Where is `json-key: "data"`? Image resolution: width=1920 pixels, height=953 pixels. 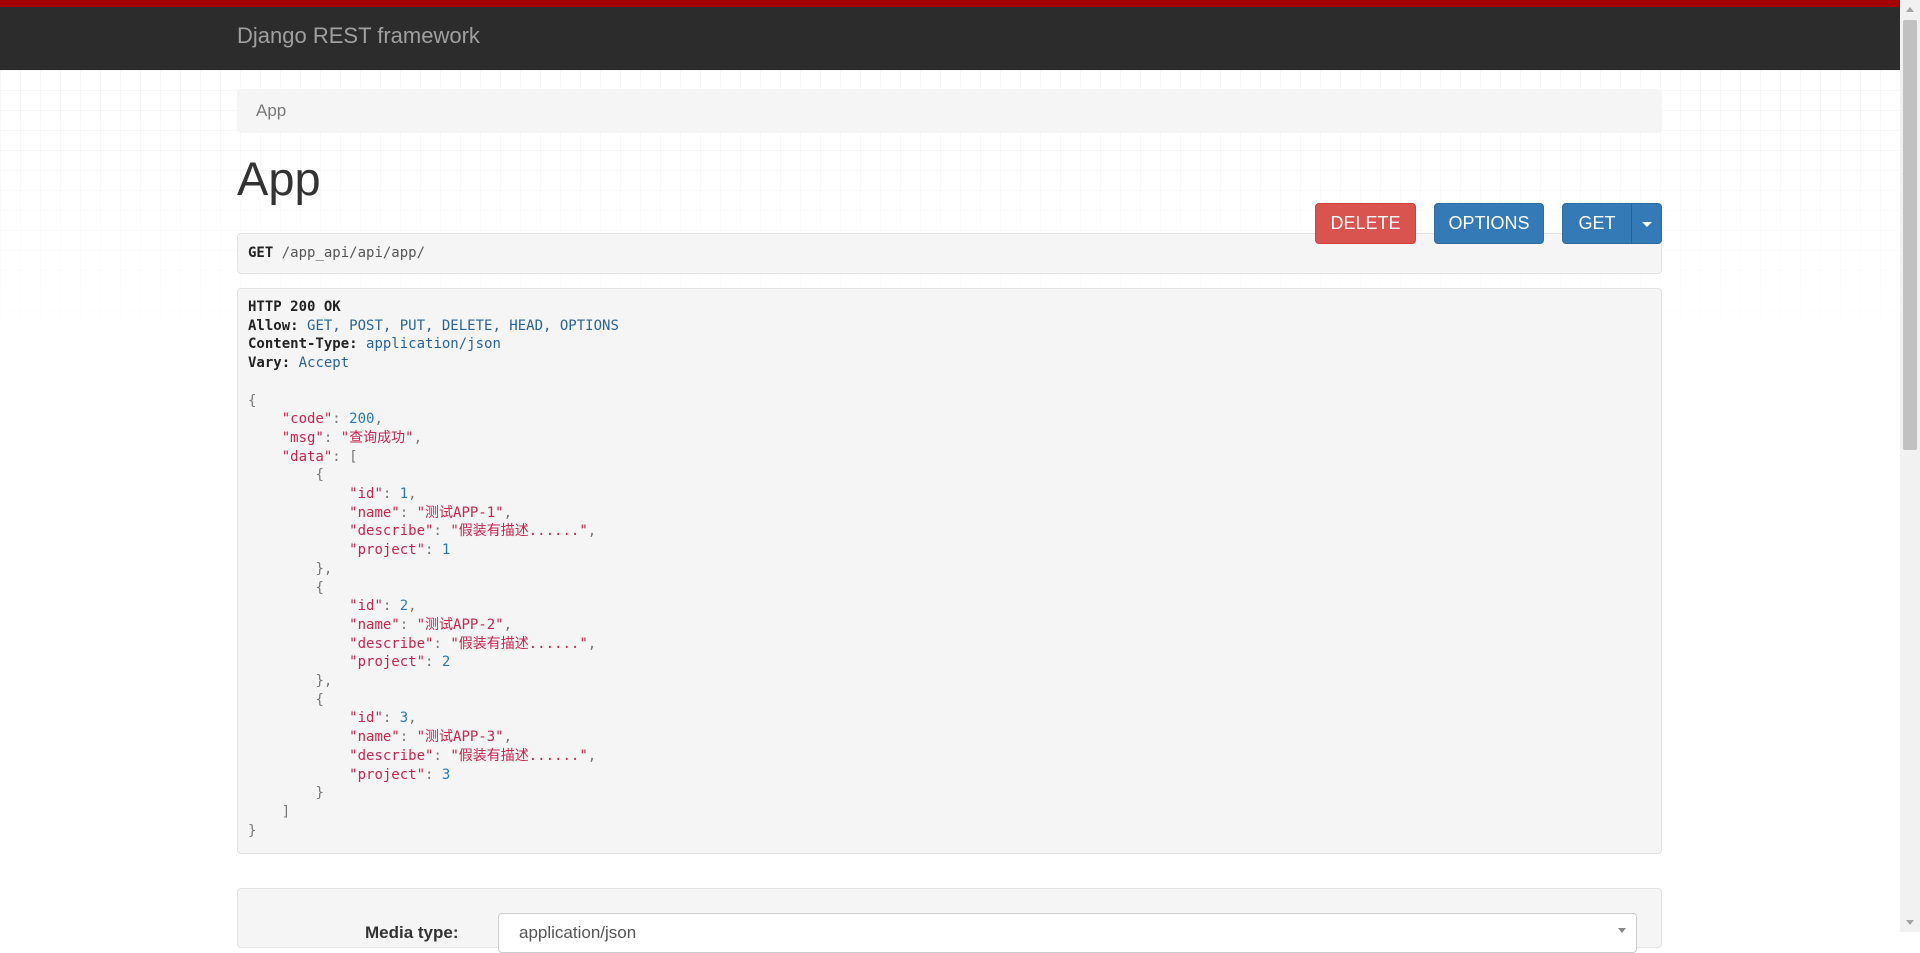 json-key: "data" is located at coordinates (307, 456).